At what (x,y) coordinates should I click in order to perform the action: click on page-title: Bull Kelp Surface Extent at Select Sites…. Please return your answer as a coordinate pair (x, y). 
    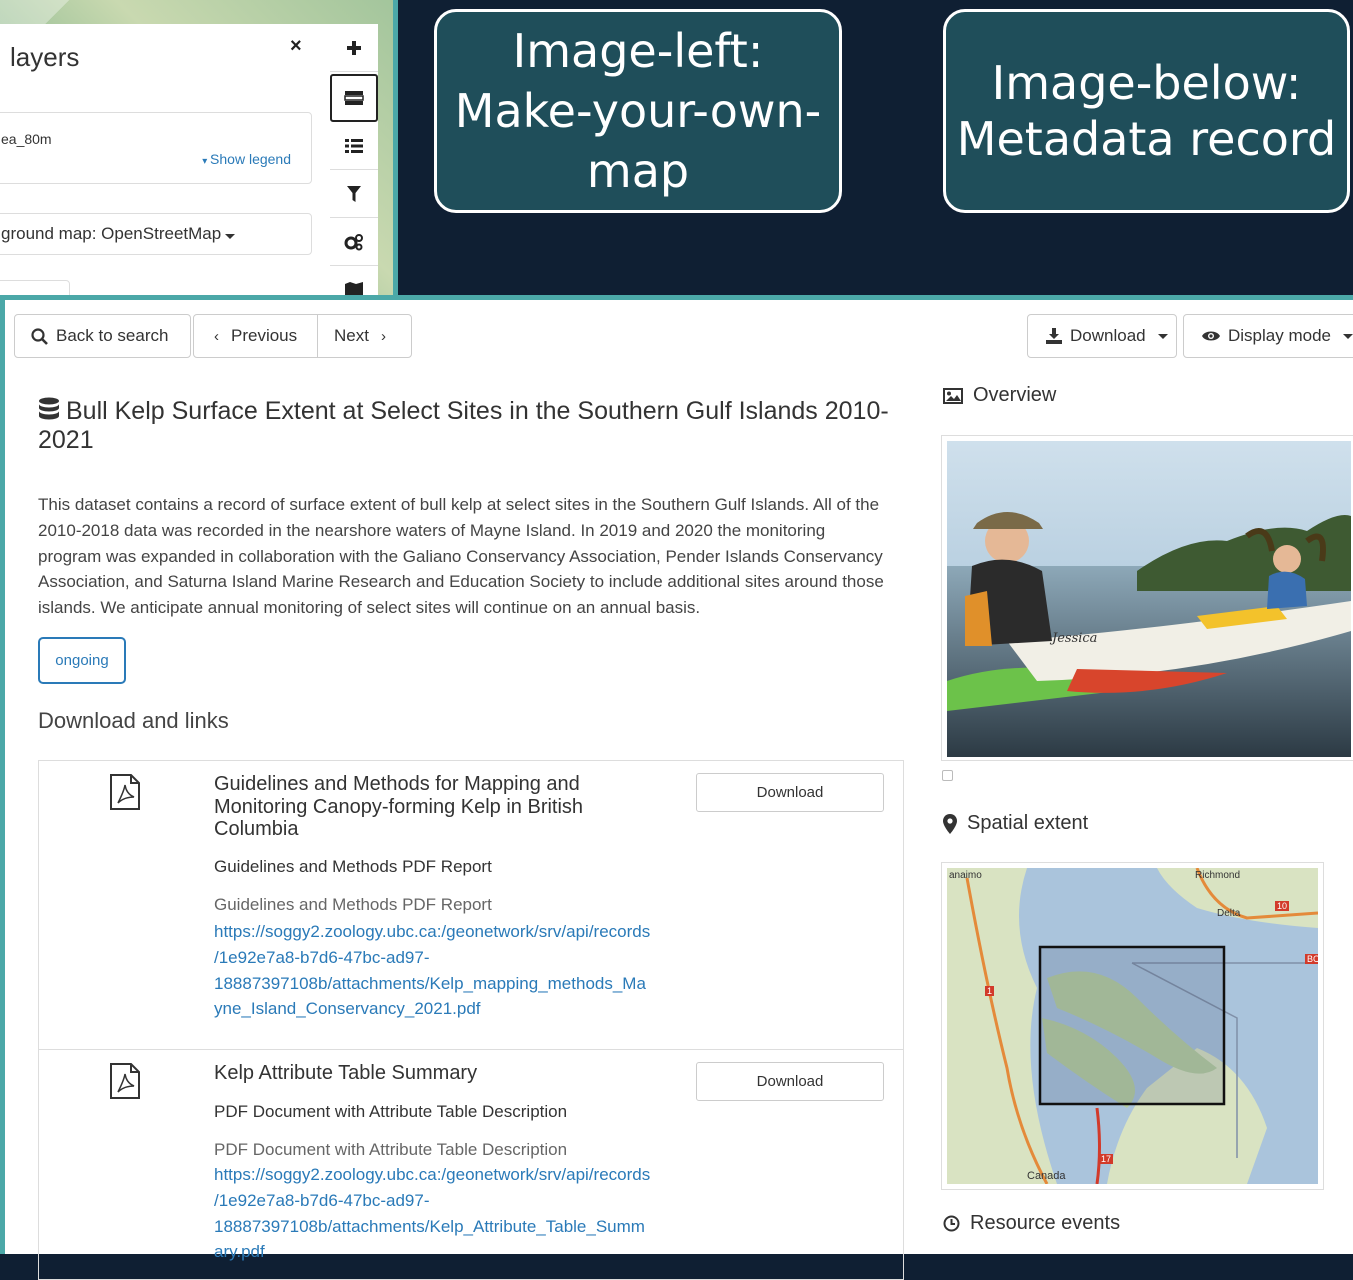
    Looking at the image, I should click on (468, 426).